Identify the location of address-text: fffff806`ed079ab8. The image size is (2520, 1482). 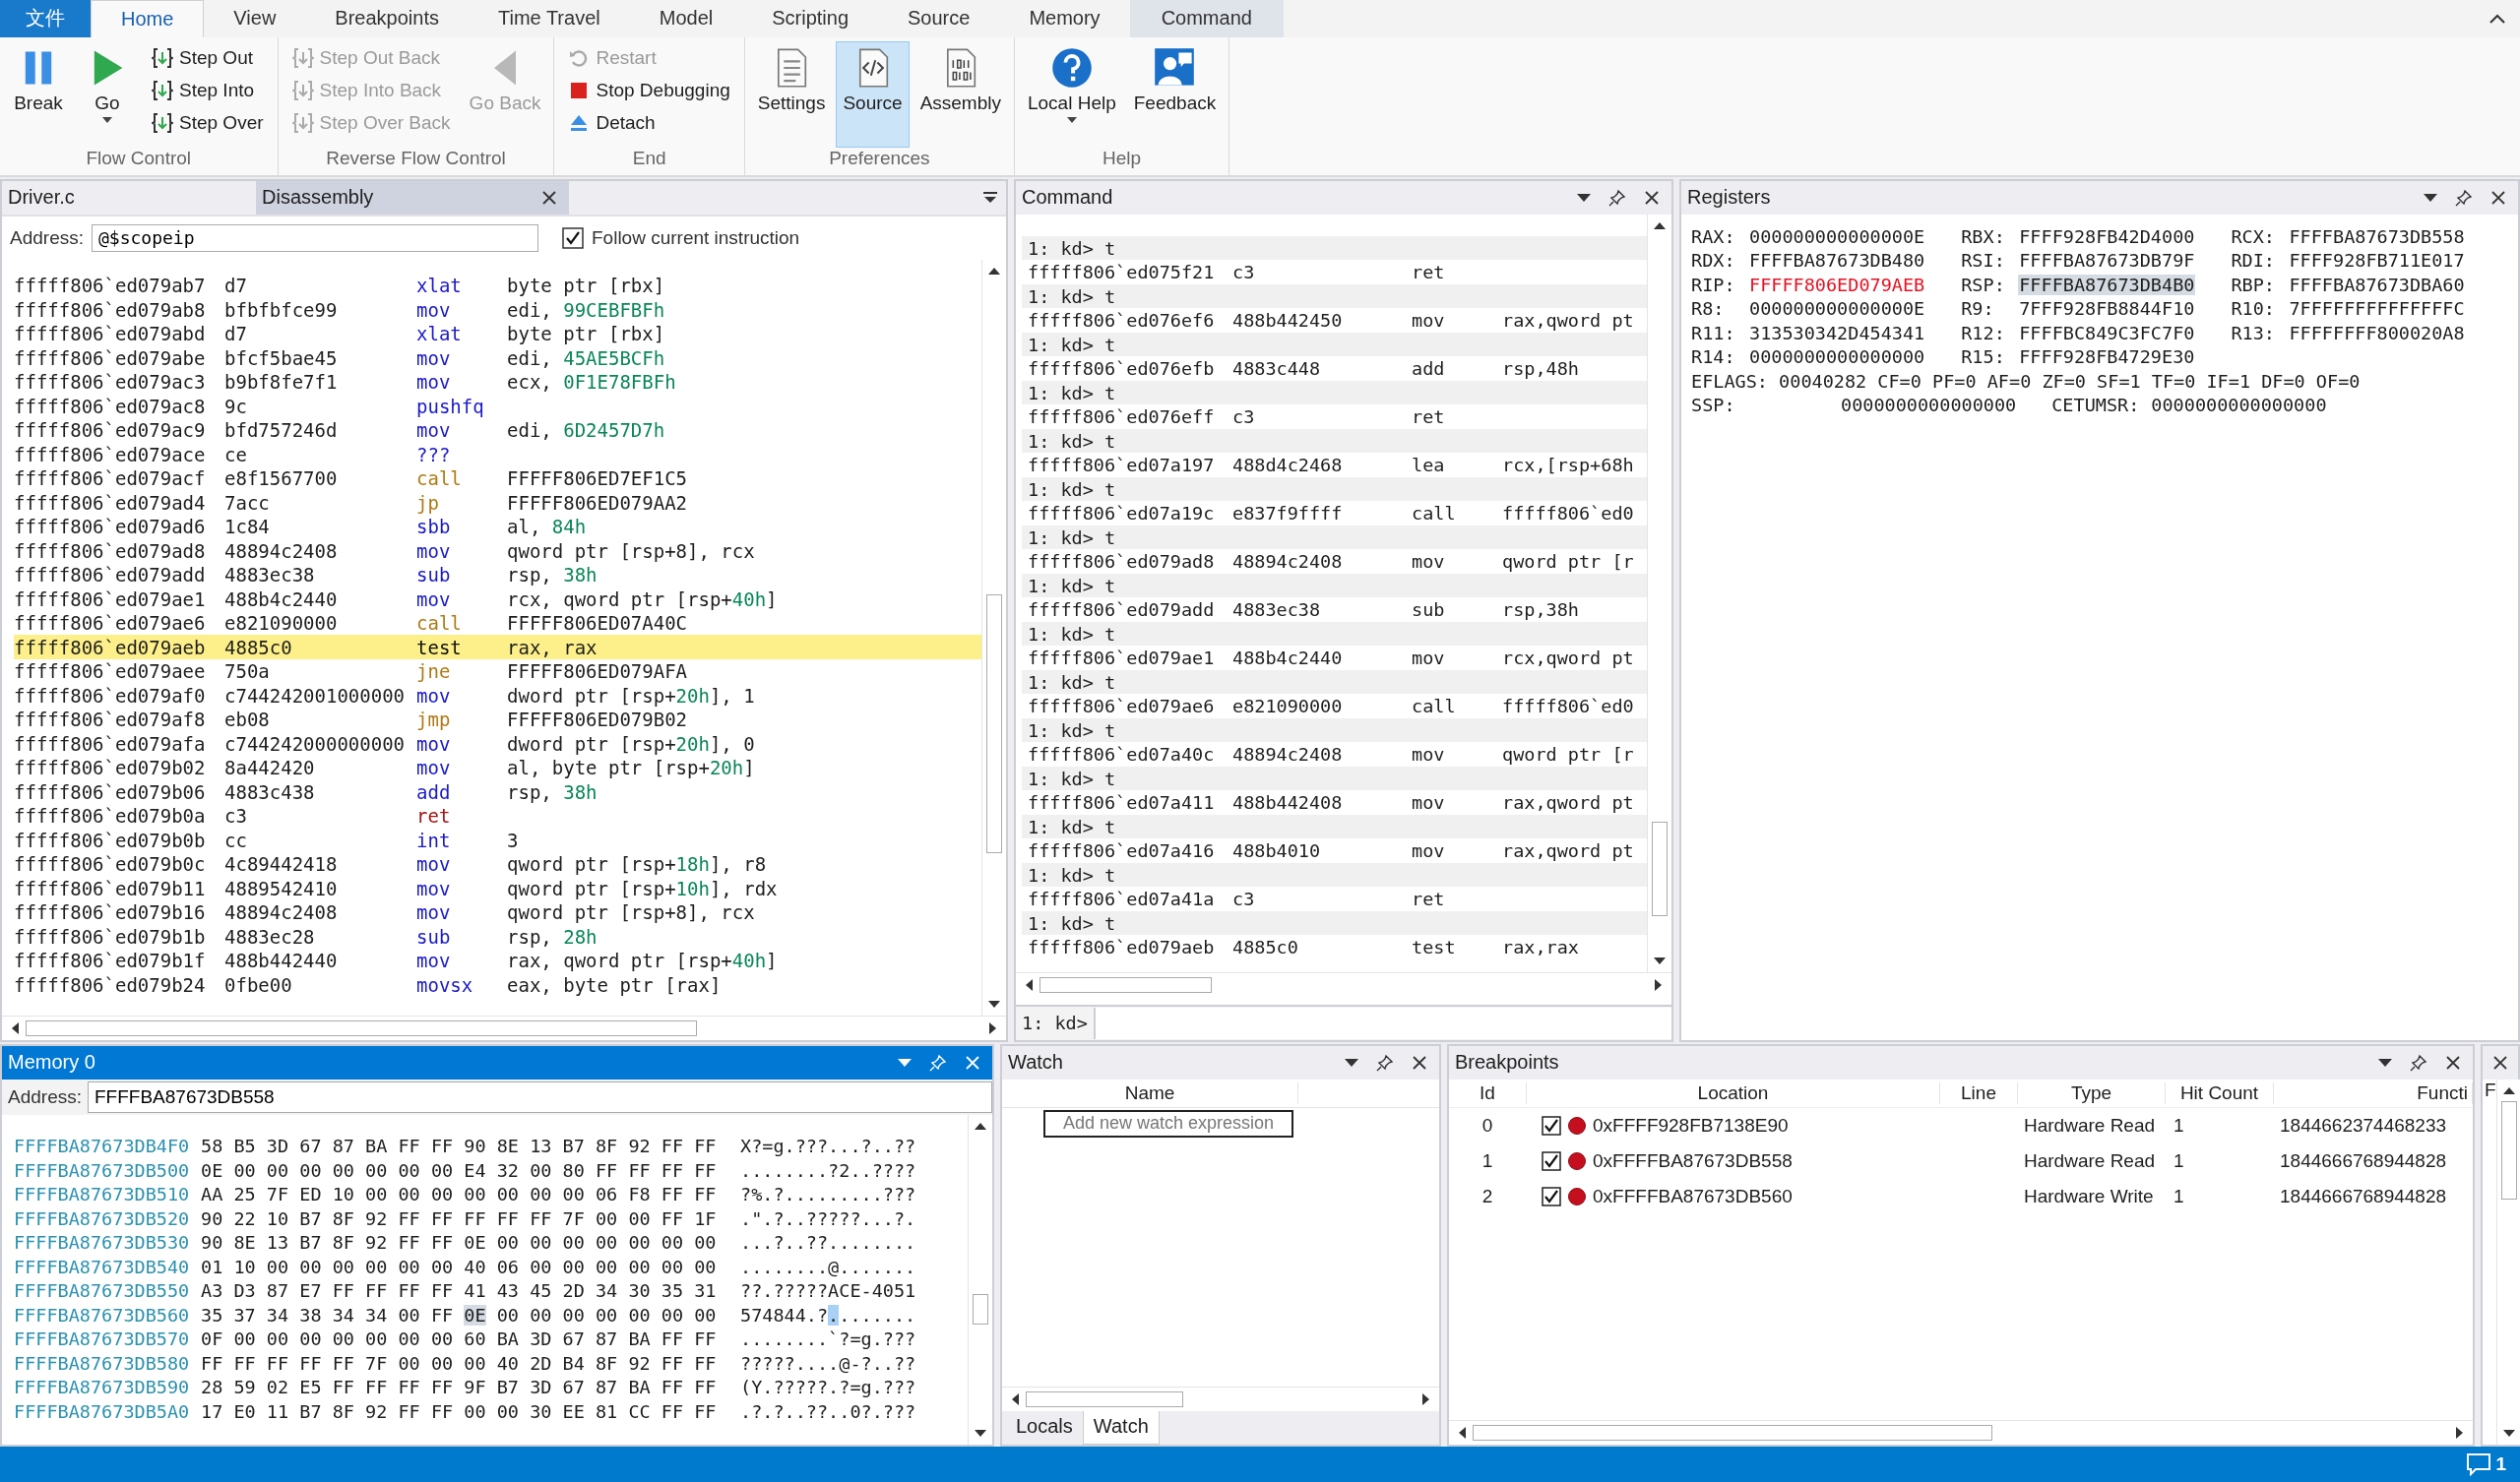
(110, 309).